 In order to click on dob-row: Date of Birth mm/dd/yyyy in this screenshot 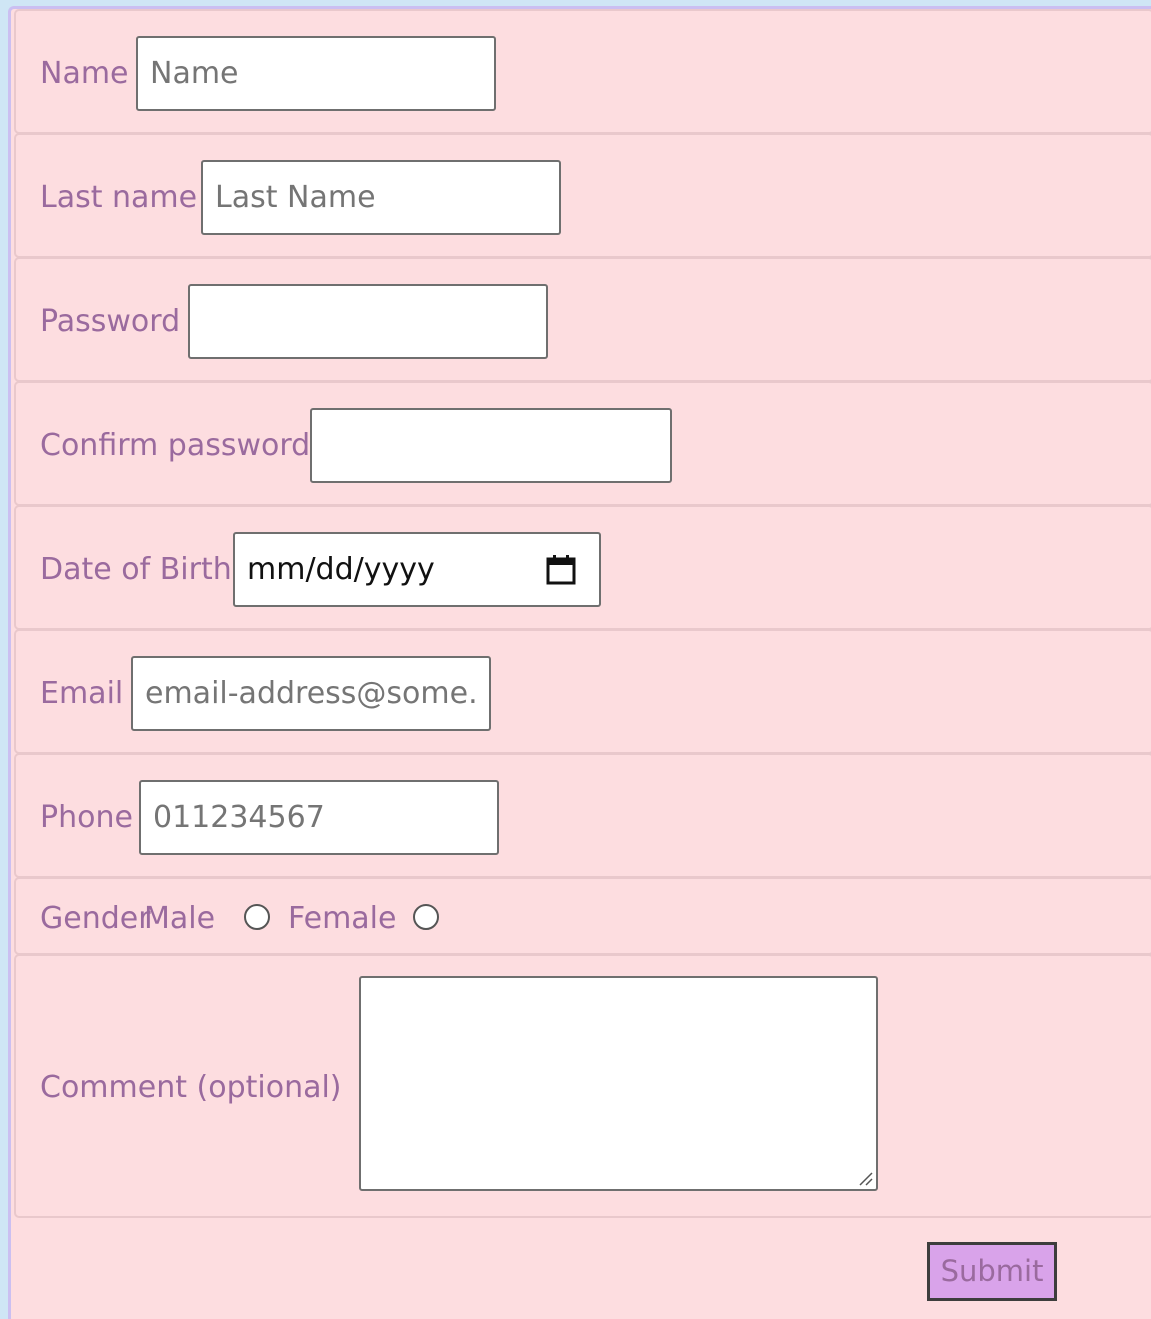, I will do `click(582, 567)`.